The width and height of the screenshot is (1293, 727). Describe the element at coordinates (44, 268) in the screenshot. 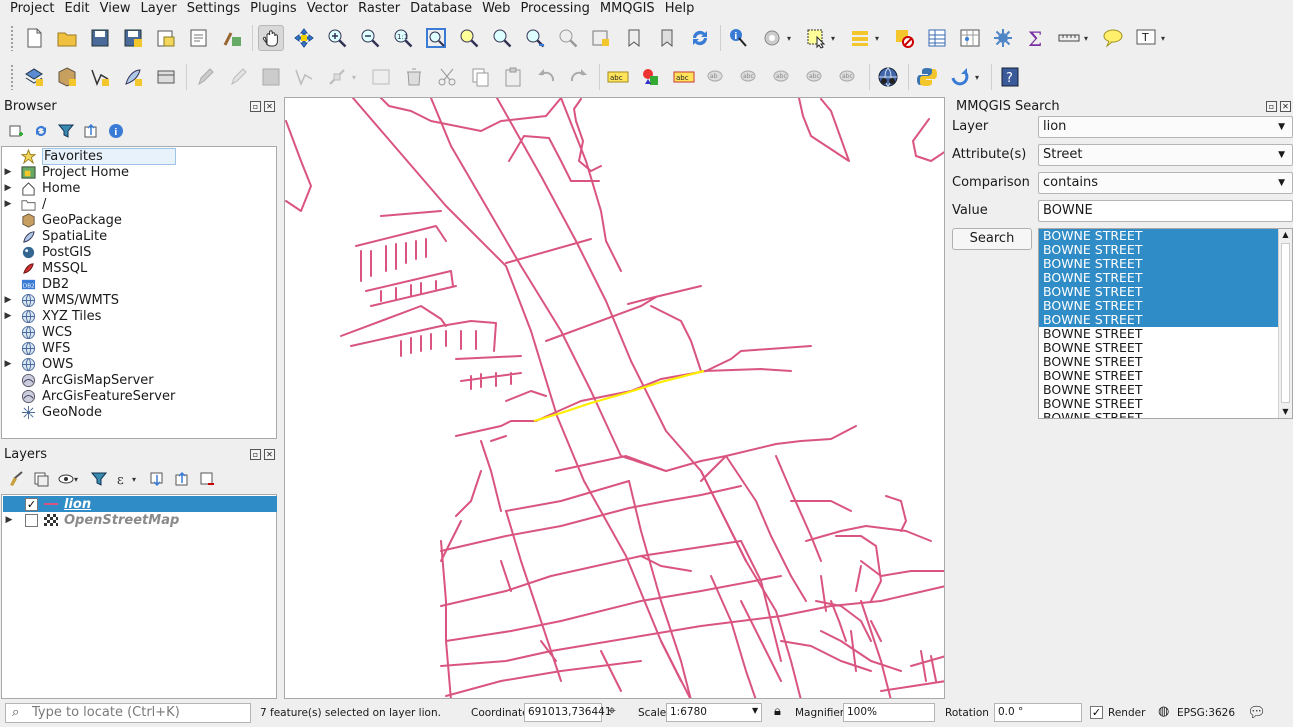

I see `browser-item: MSSQL` at that location.